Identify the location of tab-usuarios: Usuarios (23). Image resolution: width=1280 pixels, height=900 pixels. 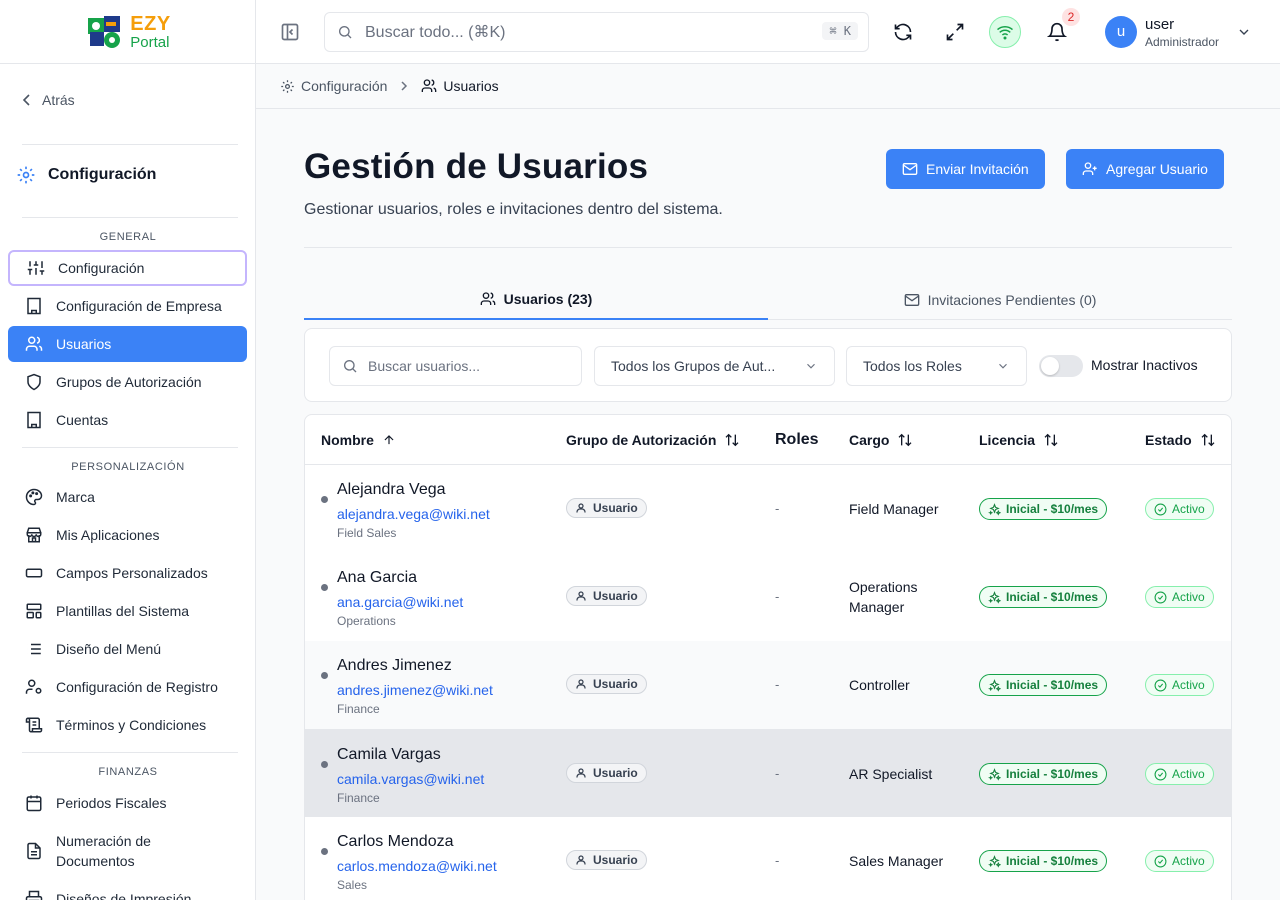
(536, 300).